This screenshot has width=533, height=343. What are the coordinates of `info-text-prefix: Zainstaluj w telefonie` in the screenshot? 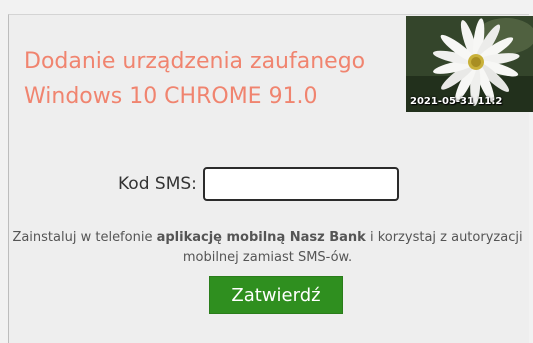 It's located at (84, 237).